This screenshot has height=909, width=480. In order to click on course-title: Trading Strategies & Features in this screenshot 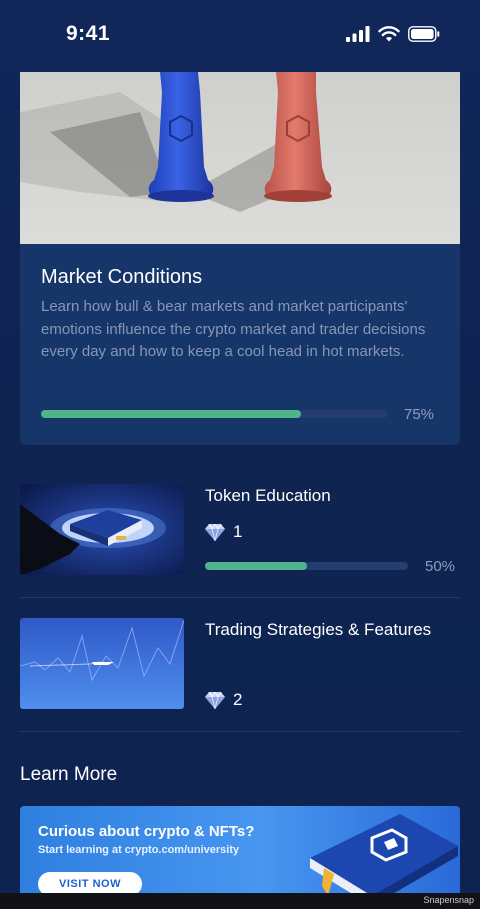, I will do `click(318, 629)`.